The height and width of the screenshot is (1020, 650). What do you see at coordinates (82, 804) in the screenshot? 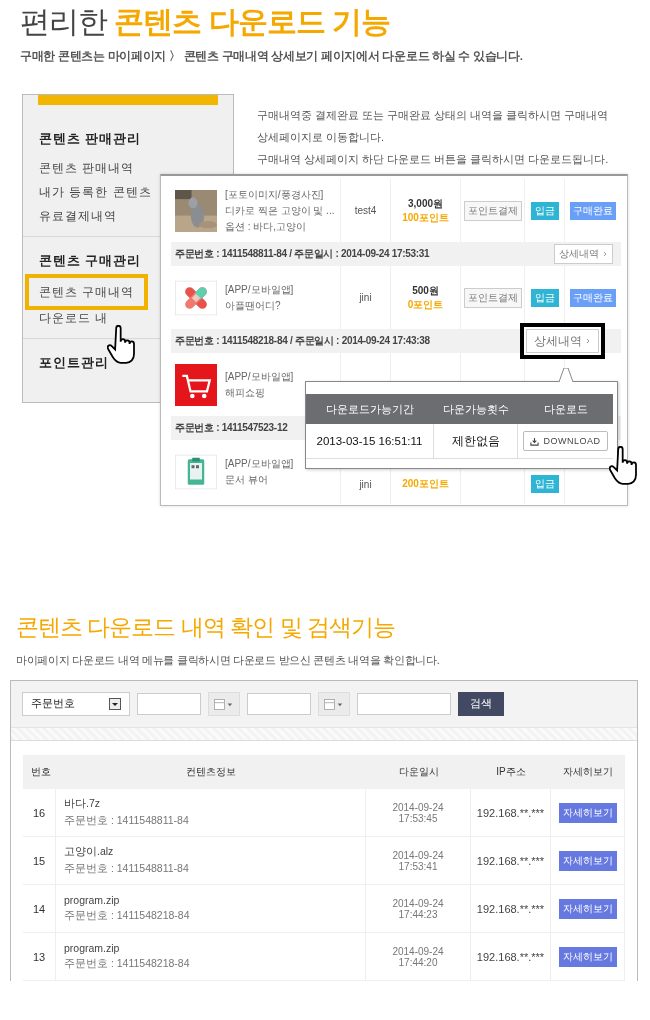
I see `file-name: 바다.7z` at bounding box center [82, 804].